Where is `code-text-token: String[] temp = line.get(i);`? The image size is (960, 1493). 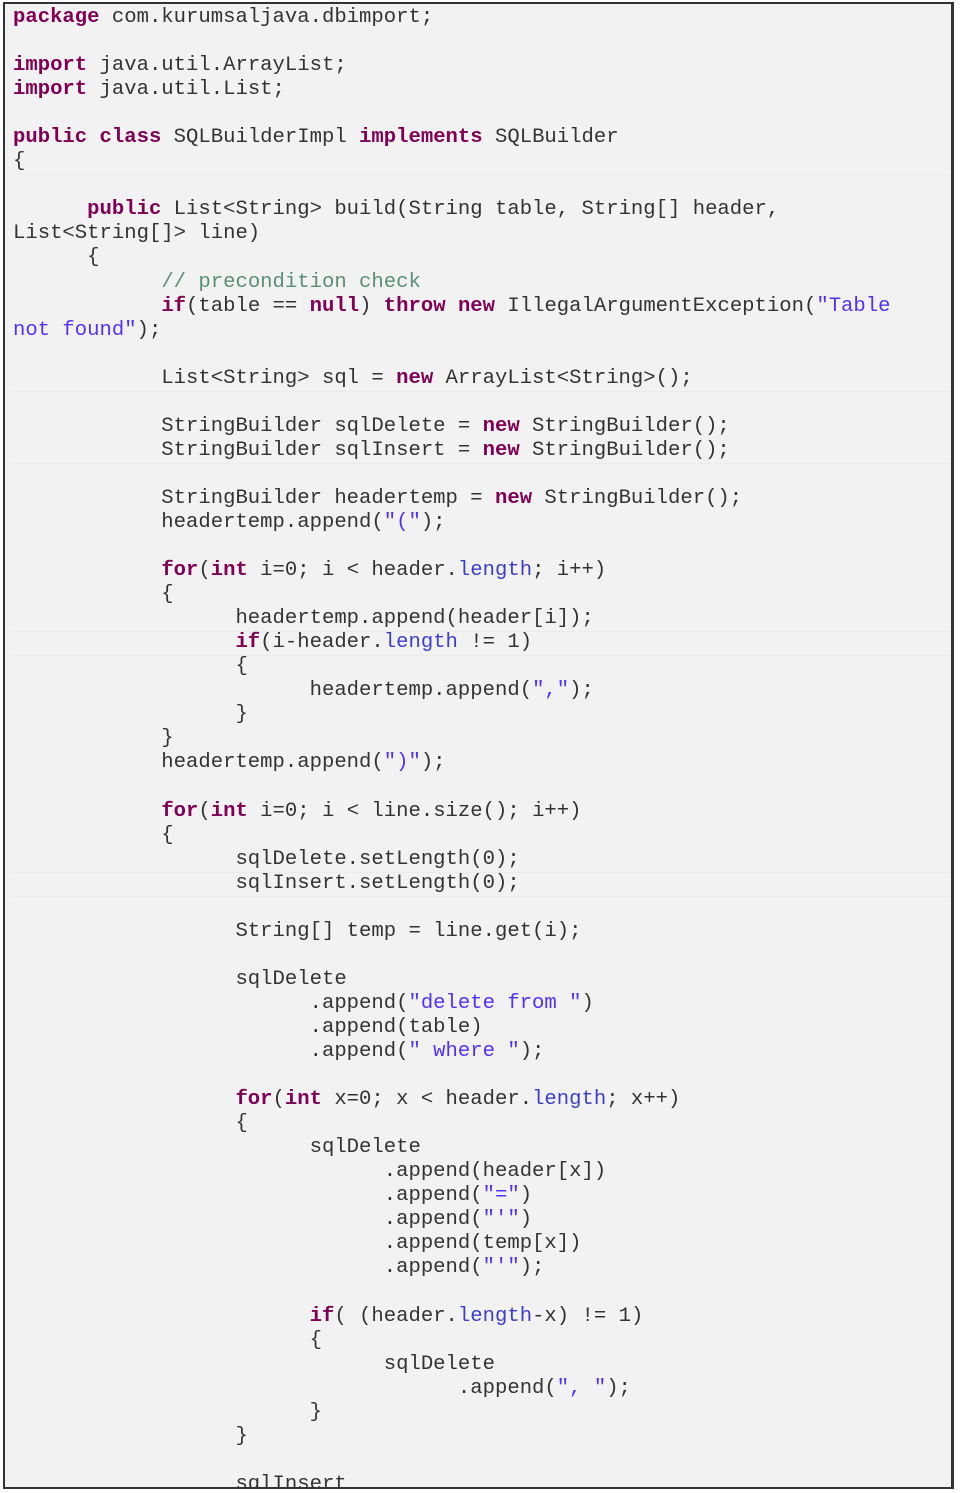 code-text-token: String[] temp = line.get(i); is located at coordinates (297, 931).